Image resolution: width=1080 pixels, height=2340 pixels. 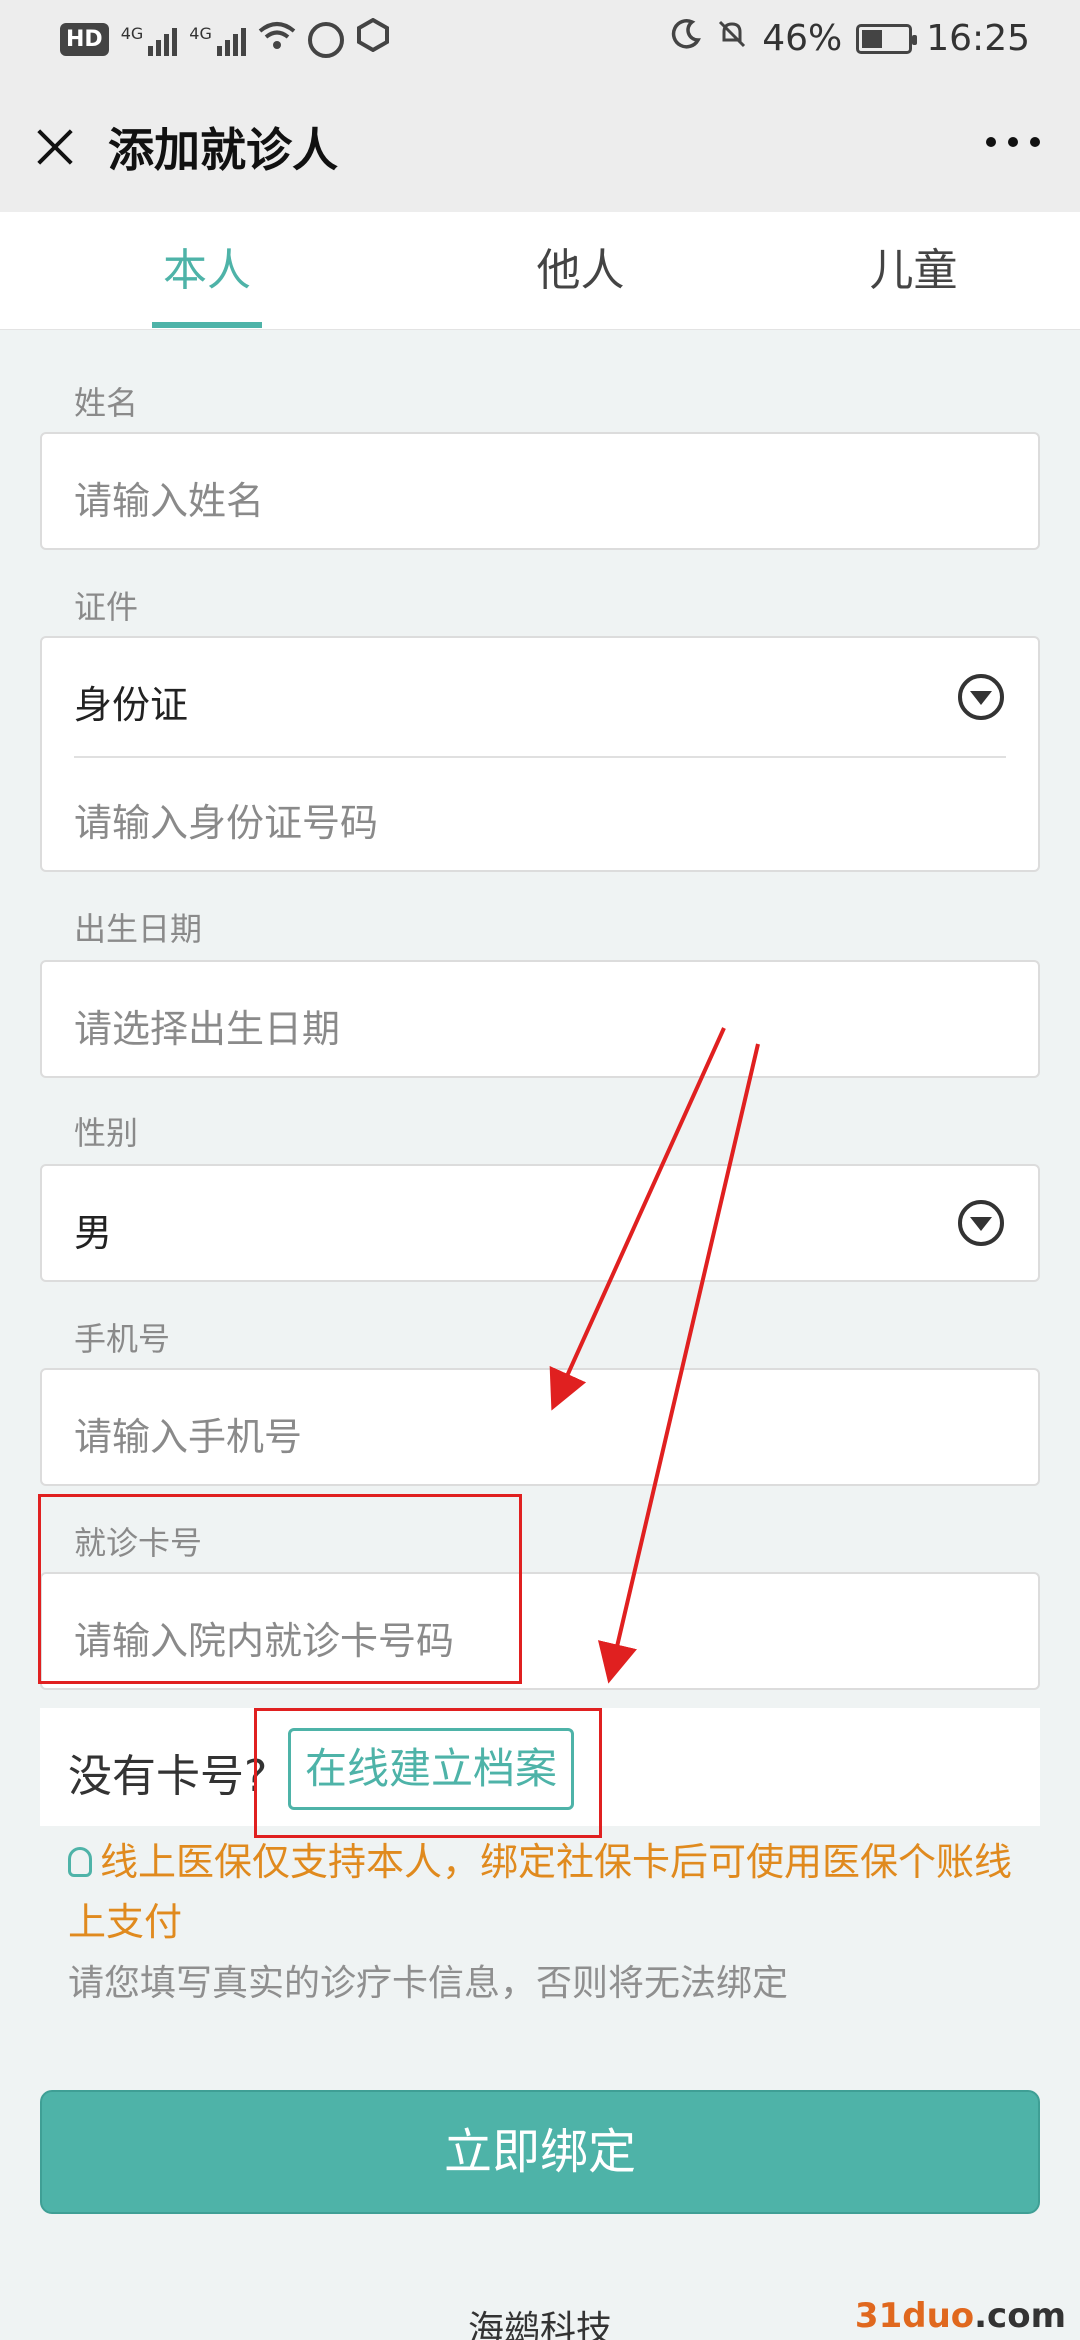 I want to click on tab-others: 他人, so click(x=580, y=270).